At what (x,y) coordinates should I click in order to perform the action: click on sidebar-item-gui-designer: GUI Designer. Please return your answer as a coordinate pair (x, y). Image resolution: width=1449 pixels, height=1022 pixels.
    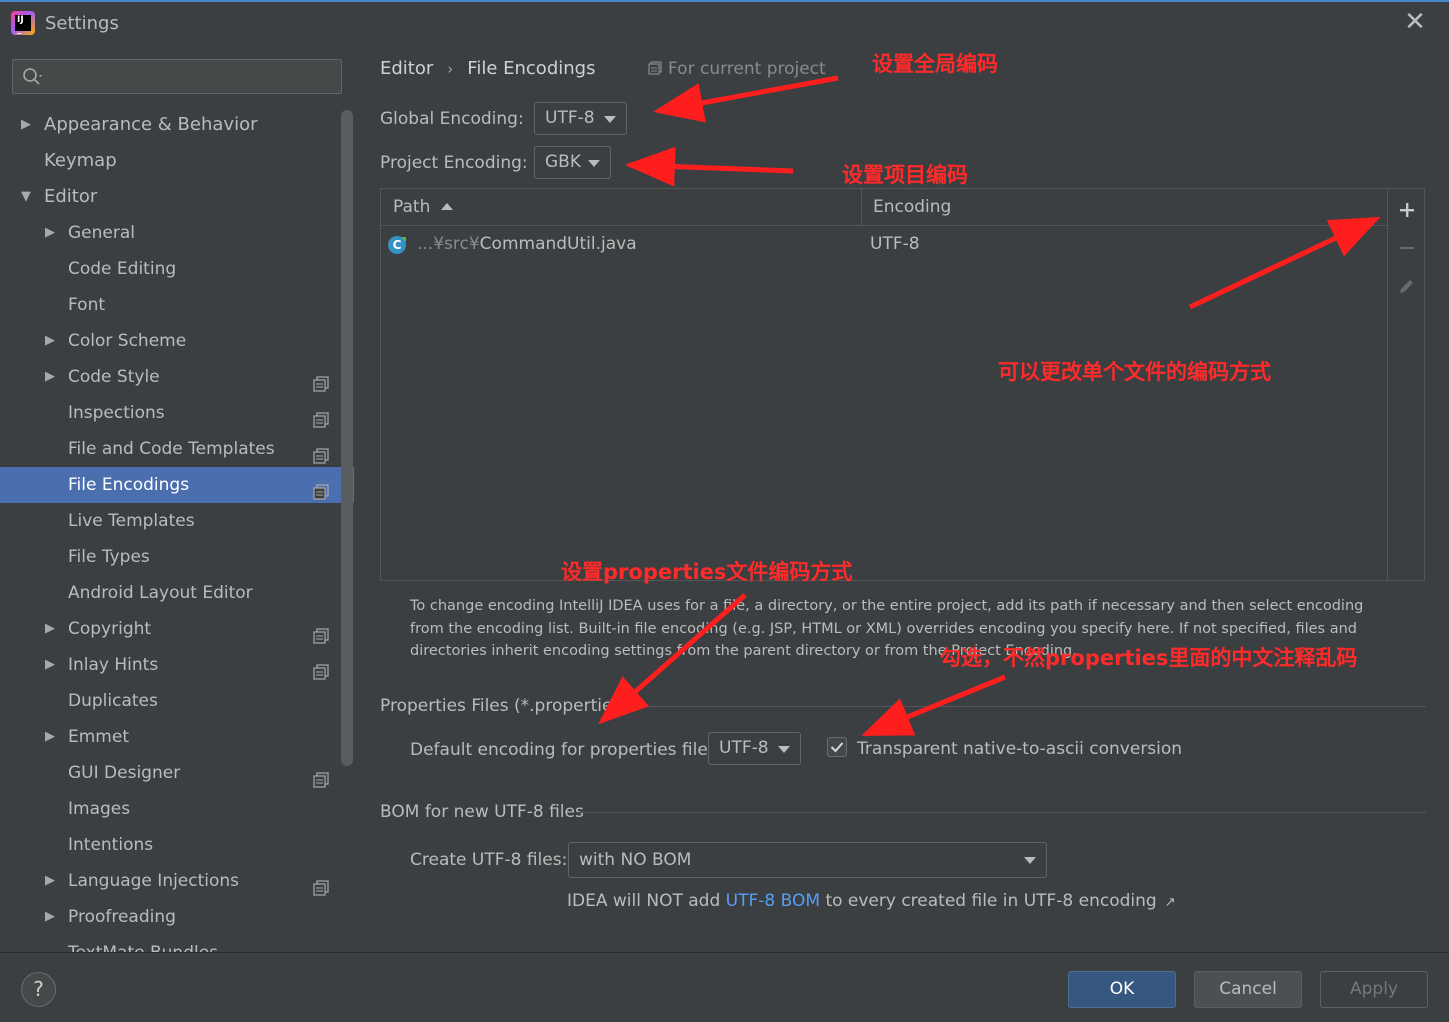
    Looking at the image, I should click on (177, 773).